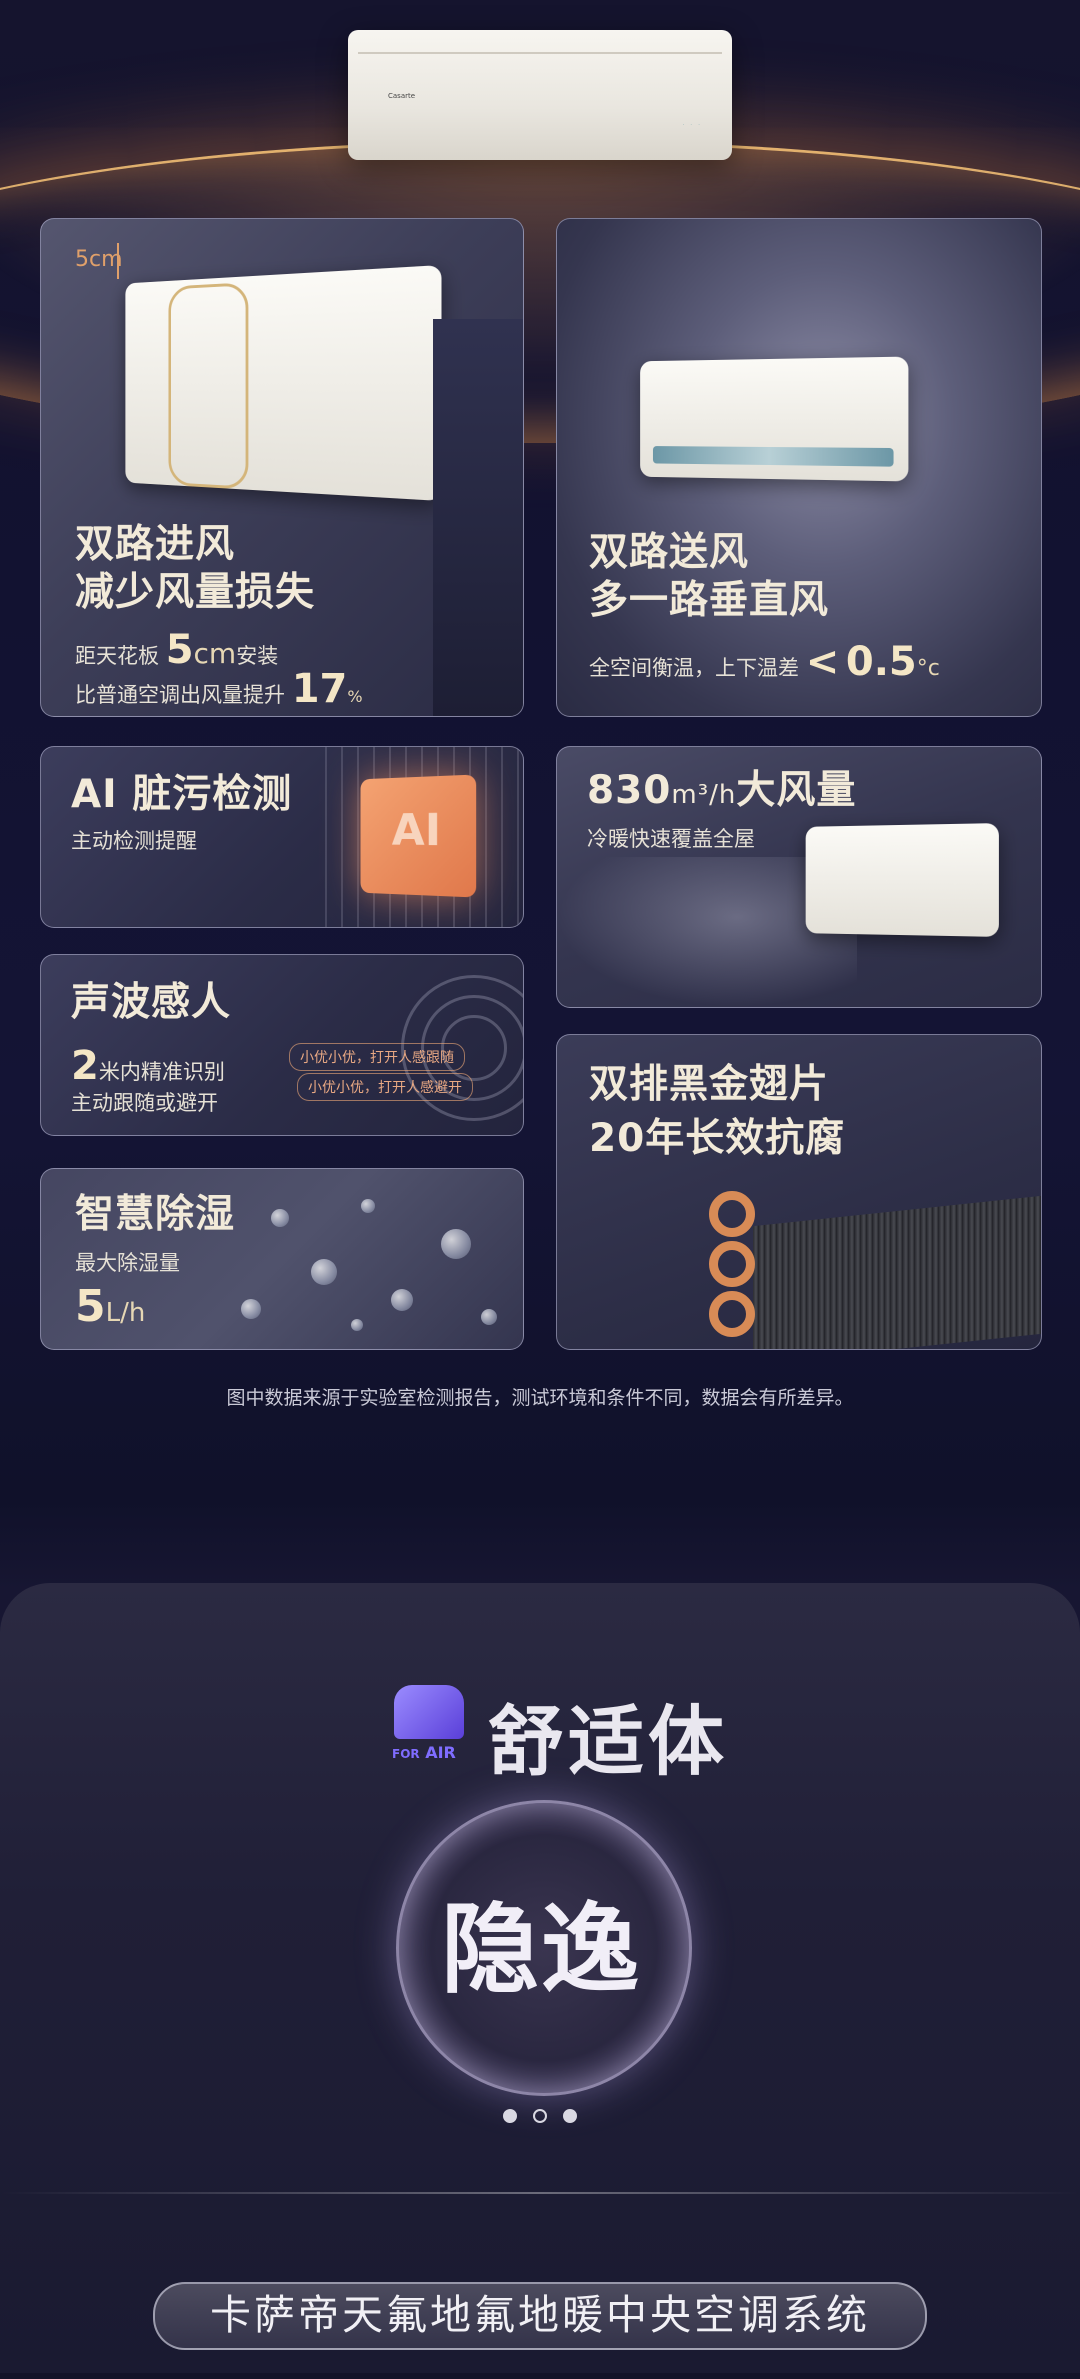  Describe the element at coordinates (208, 386) in the screenshot. I see `gold-trim-decoration` at that location.